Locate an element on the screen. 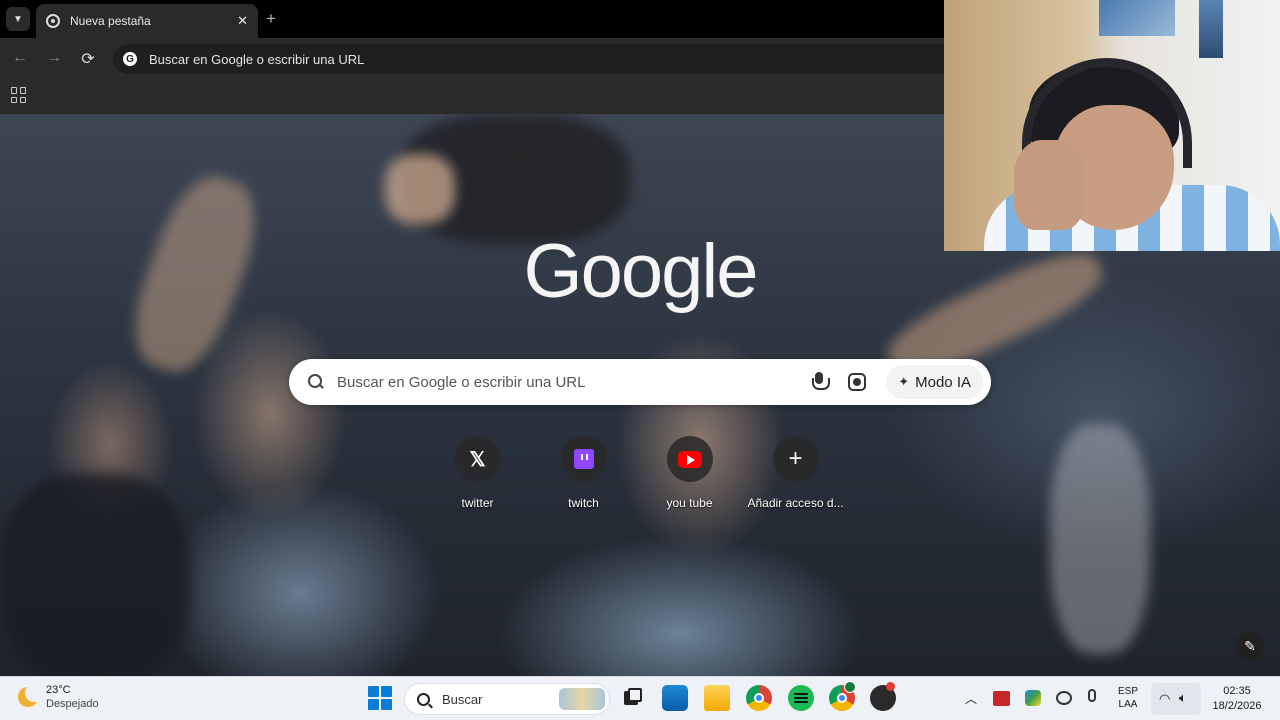 This screenshot has height=720, width=1280. google-icon: G is located at coordinates (130, 59).